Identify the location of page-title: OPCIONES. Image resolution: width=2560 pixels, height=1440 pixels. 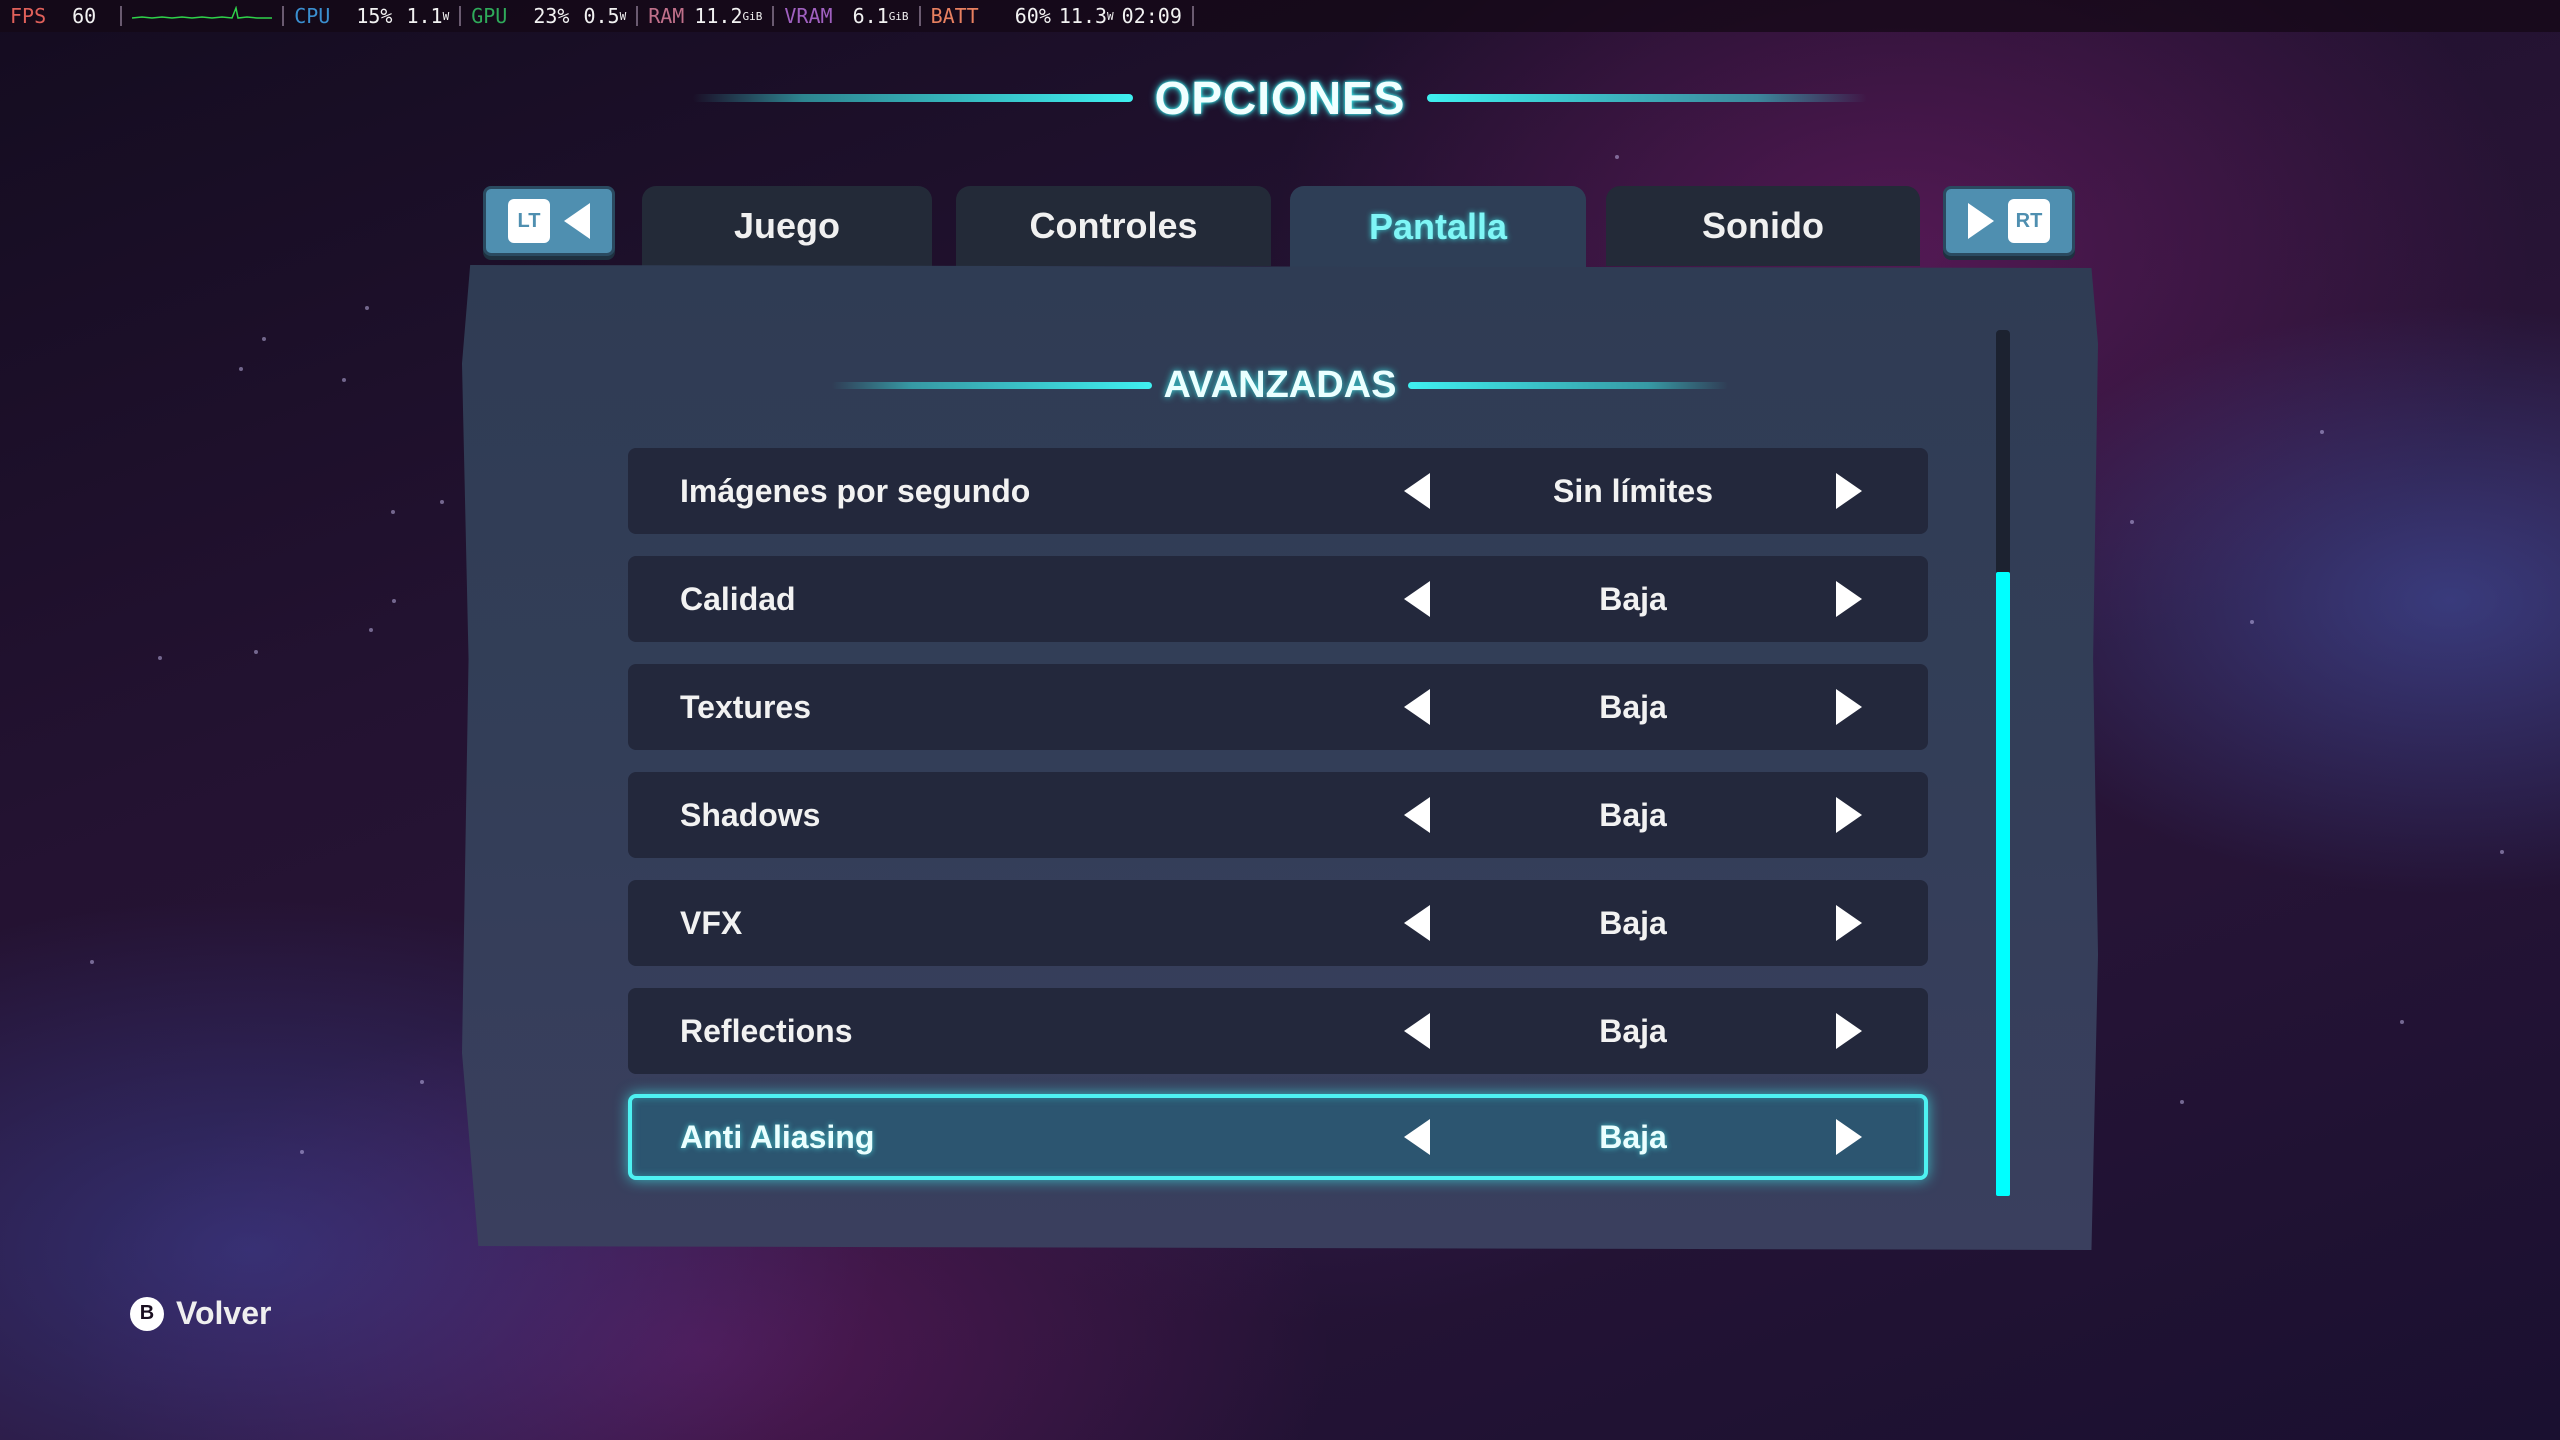
(1280, 98).